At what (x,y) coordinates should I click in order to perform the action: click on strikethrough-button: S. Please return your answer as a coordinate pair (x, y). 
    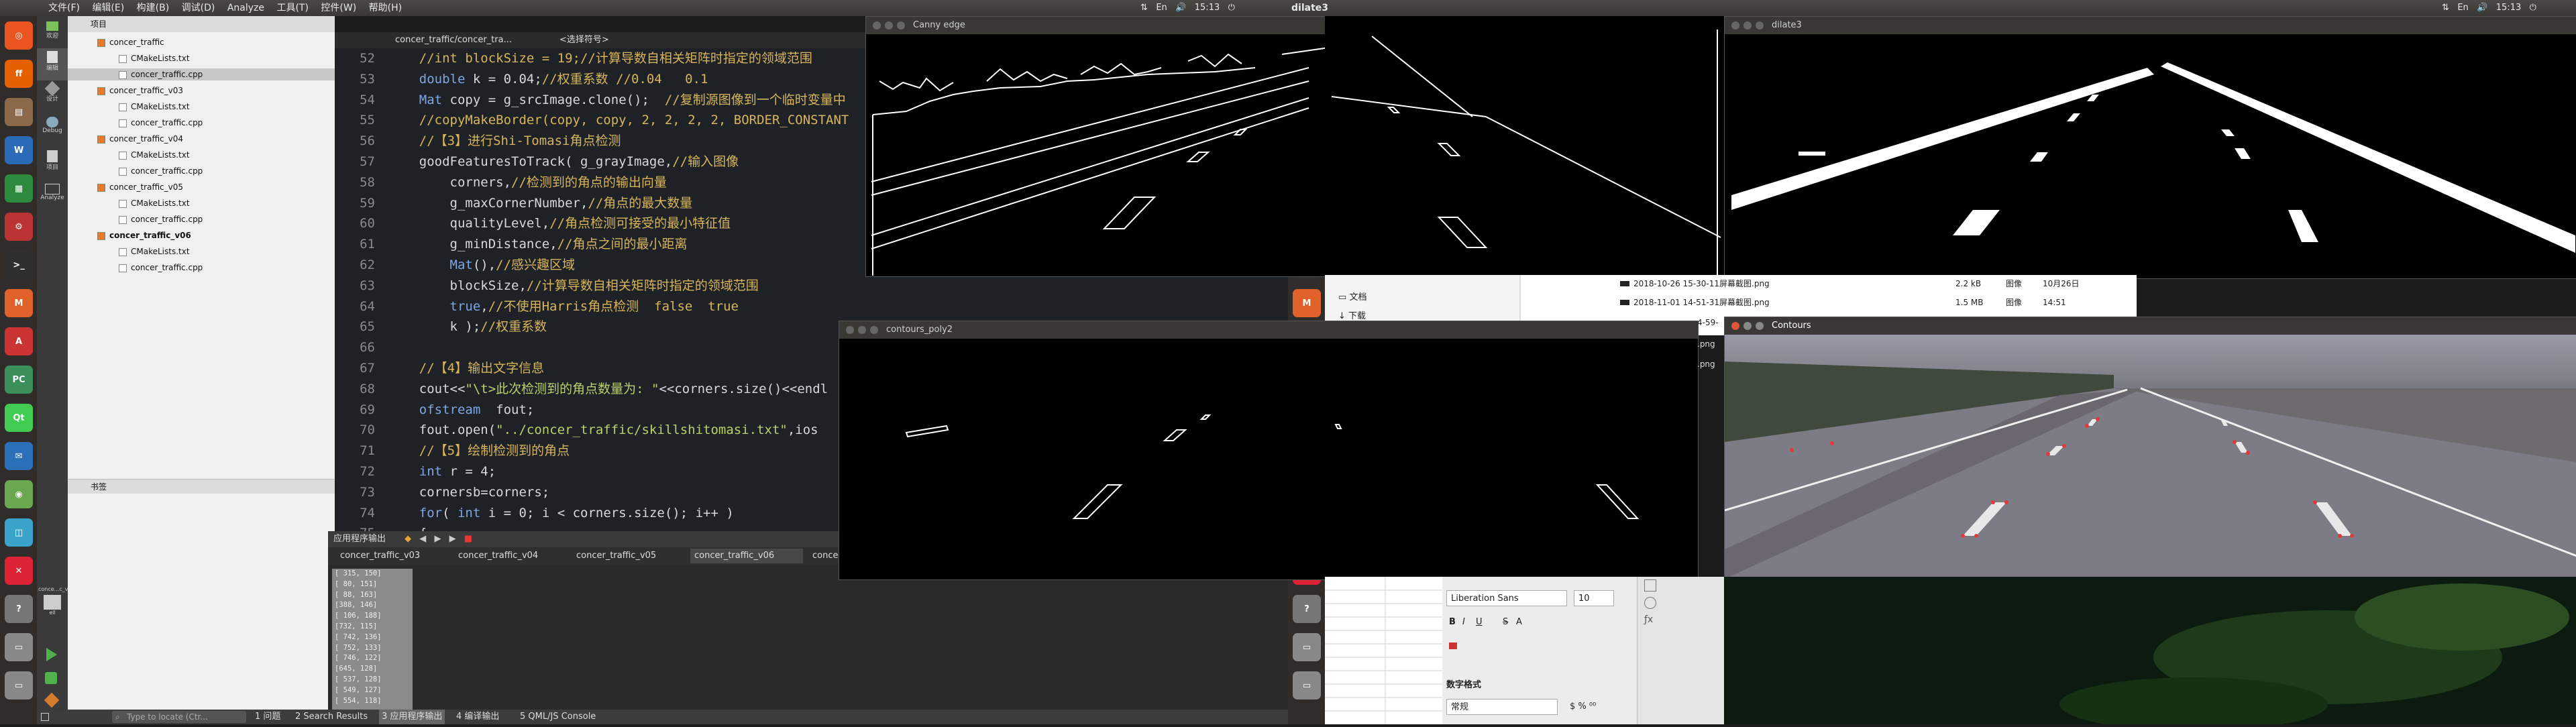
    Looking at the image, I should click on (1505, 622).